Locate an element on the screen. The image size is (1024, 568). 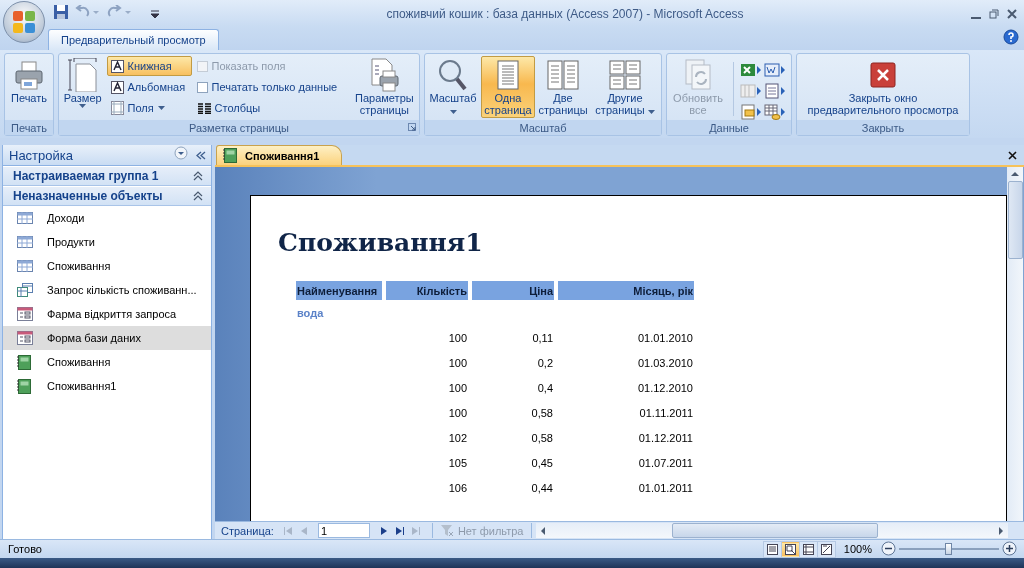
first-page-icon is located at coordinates (287, 530).